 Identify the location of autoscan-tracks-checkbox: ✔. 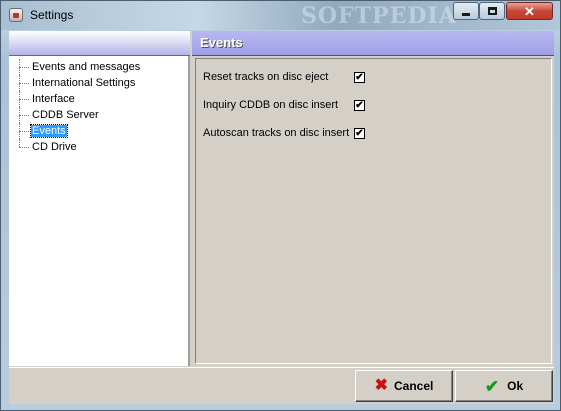
(359, 133).